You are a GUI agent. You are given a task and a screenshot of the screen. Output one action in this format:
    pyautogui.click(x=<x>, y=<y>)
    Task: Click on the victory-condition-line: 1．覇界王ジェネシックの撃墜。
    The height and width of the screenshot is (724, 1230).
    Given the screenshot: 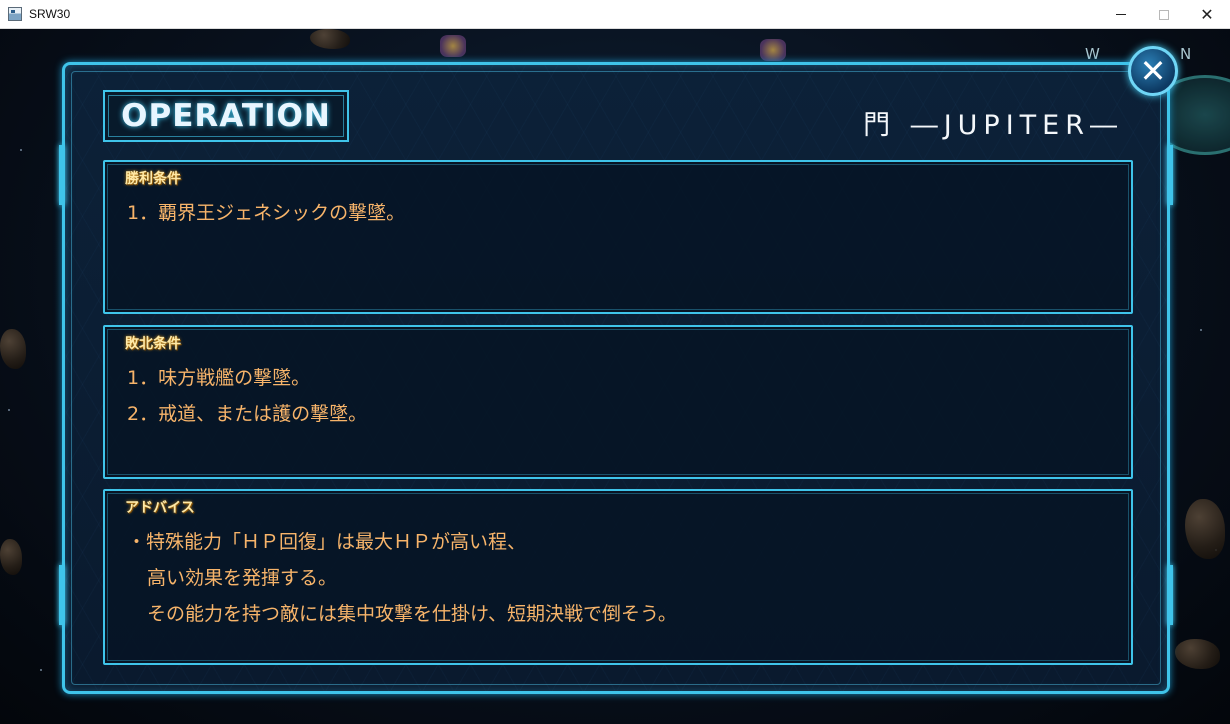 What is the action you would take?
    pyautogui.click(x=266, y=213)
    